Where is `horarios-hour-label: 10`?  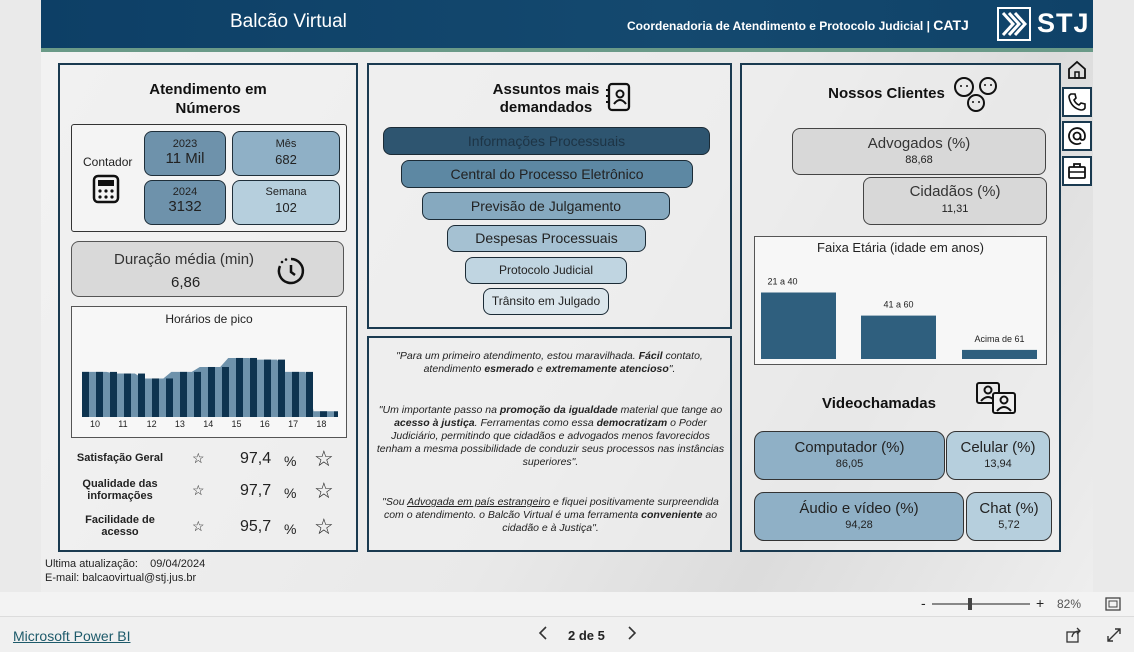 horarios-hour-label: 10 is located at coordinates (95, 424).